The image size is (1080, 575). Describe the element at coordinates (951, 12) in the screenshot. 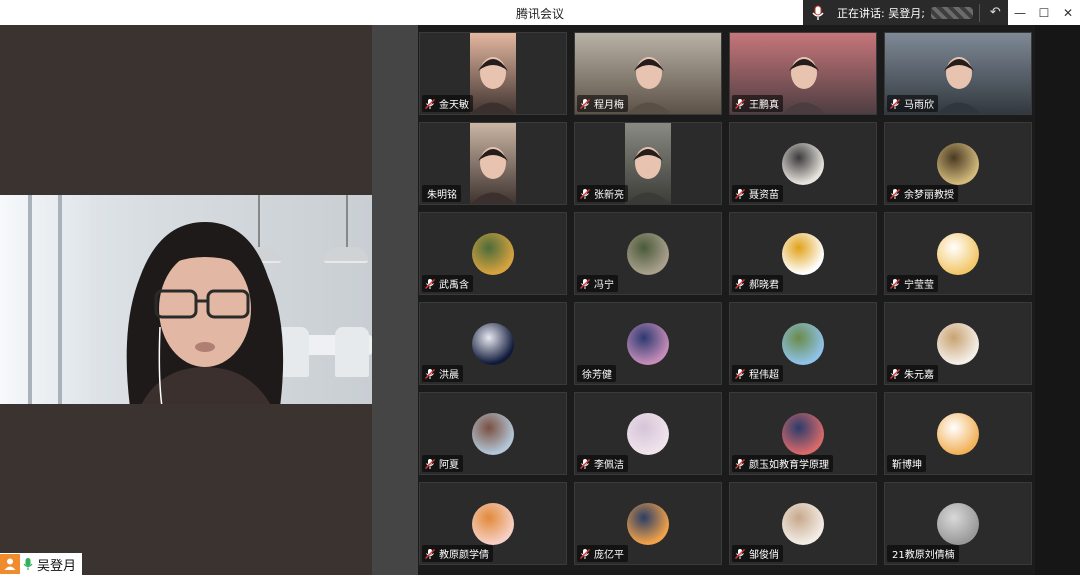

I see `blurred-text` at that location.